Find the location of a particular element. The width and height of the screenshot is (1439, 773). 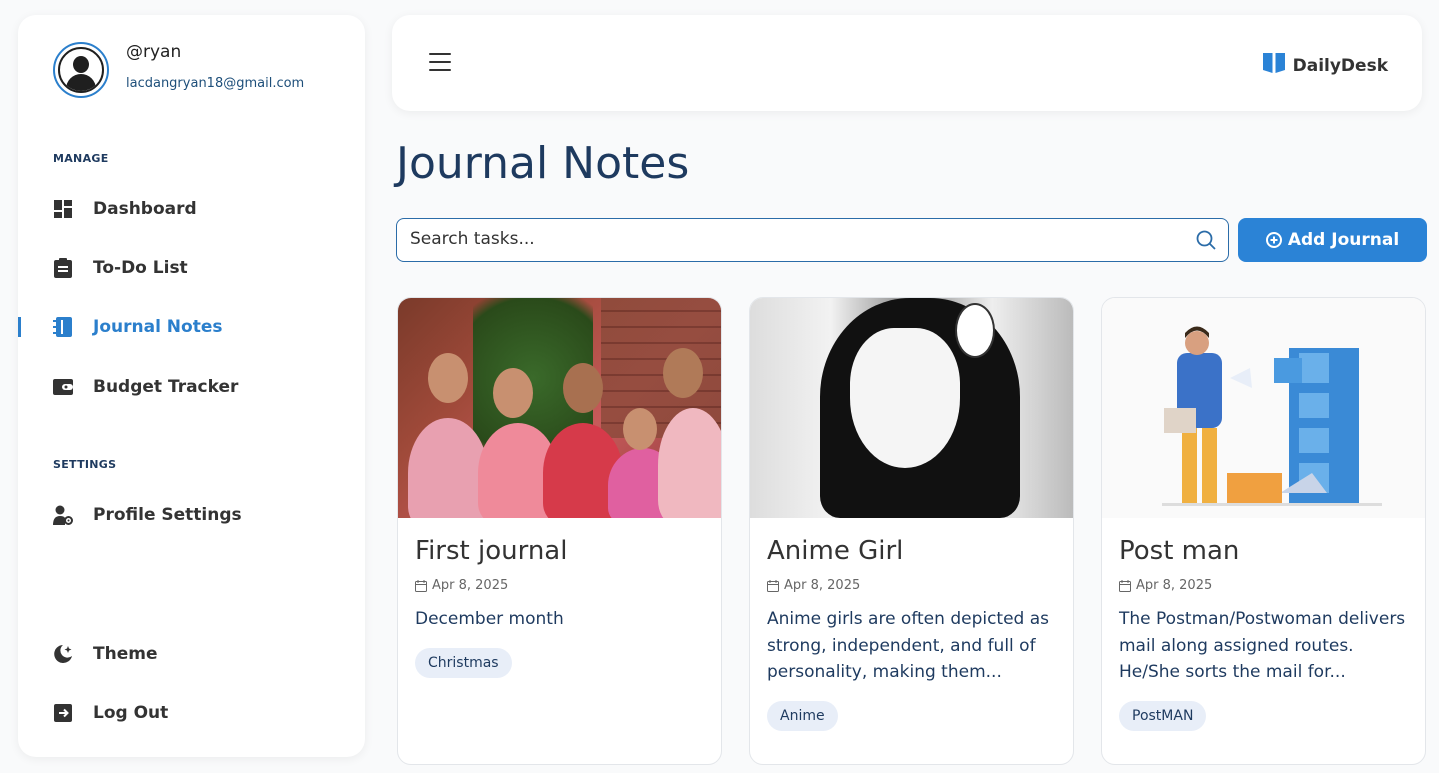

sidebar-item-dashboard: Dashboard is located at coordinates (125, 209).